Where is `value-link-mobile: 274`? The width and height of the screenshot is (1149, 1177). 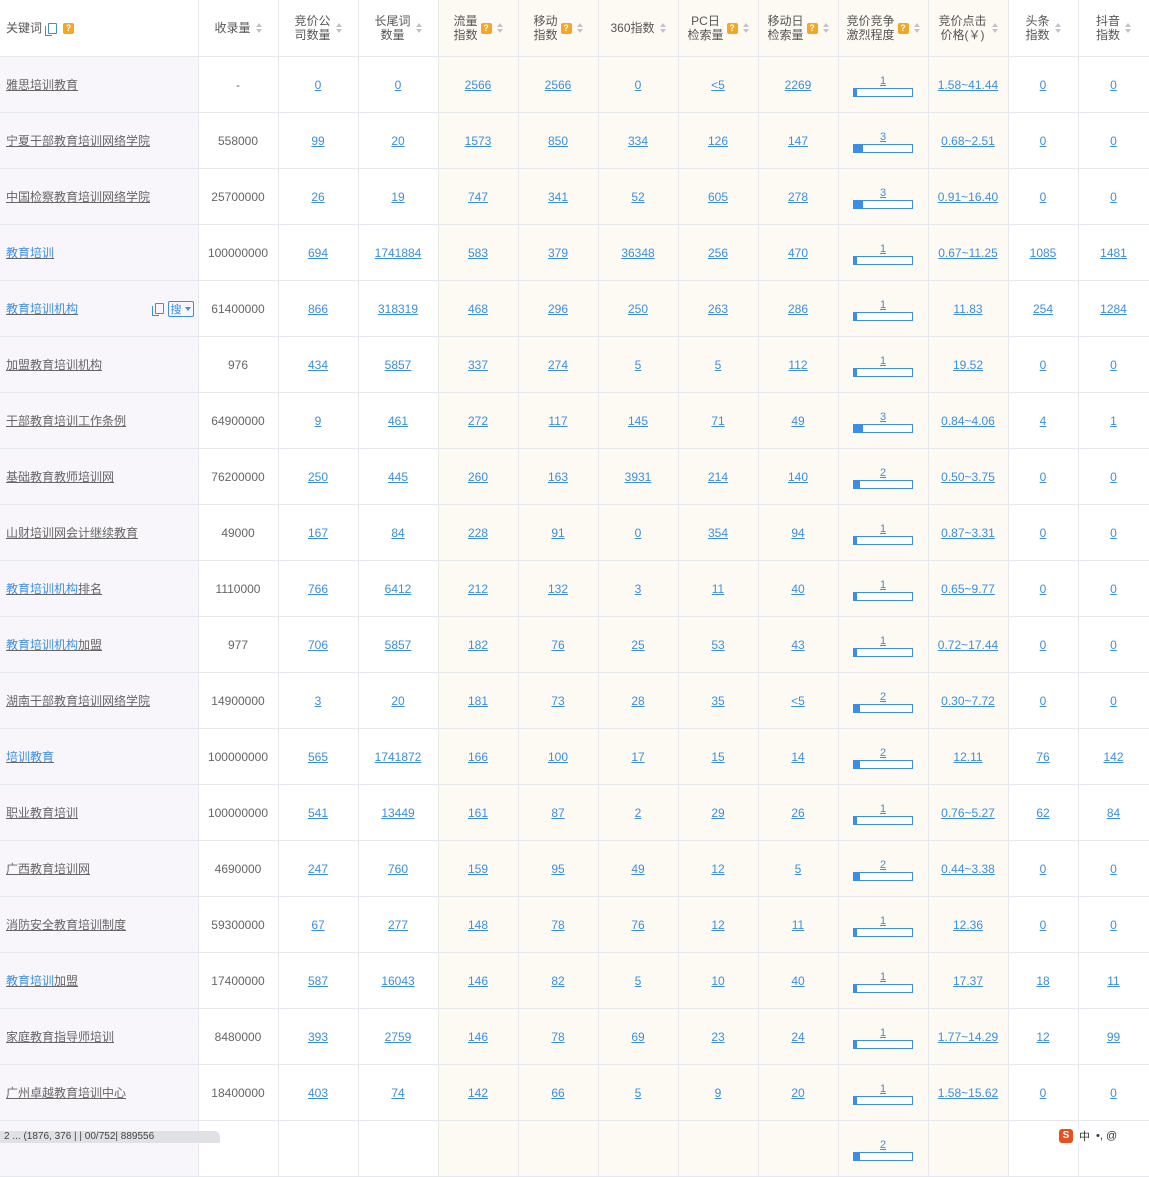
value-link-mobile: 274 is located at coordinates (558, 365).